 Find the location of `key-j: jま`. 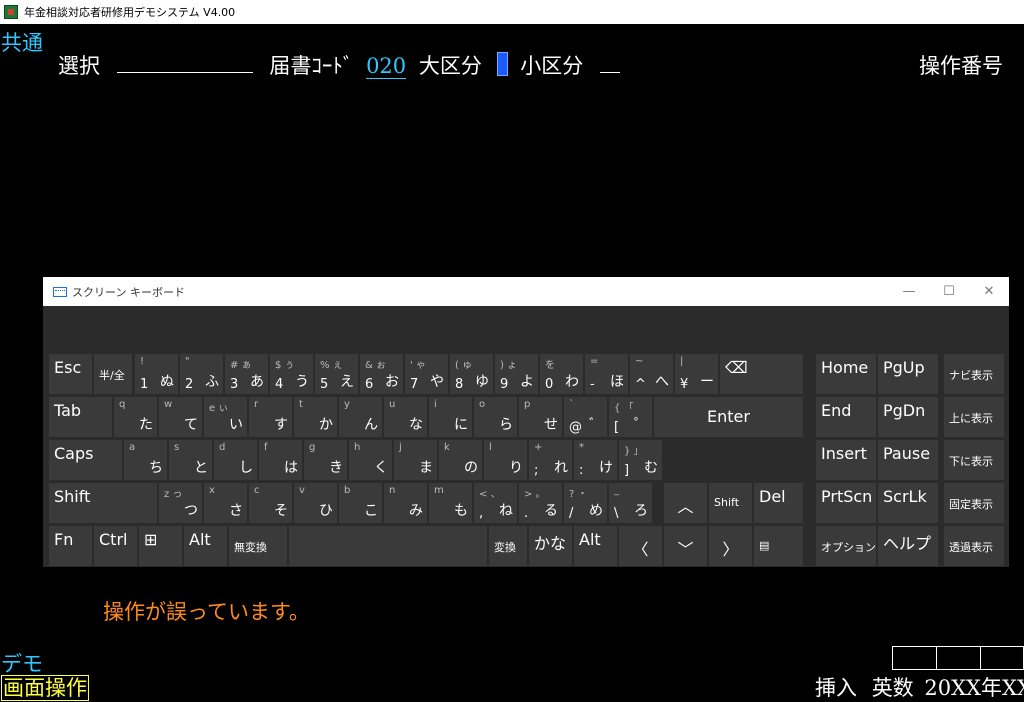

key-j: jま is located at coordinates (415, 460).